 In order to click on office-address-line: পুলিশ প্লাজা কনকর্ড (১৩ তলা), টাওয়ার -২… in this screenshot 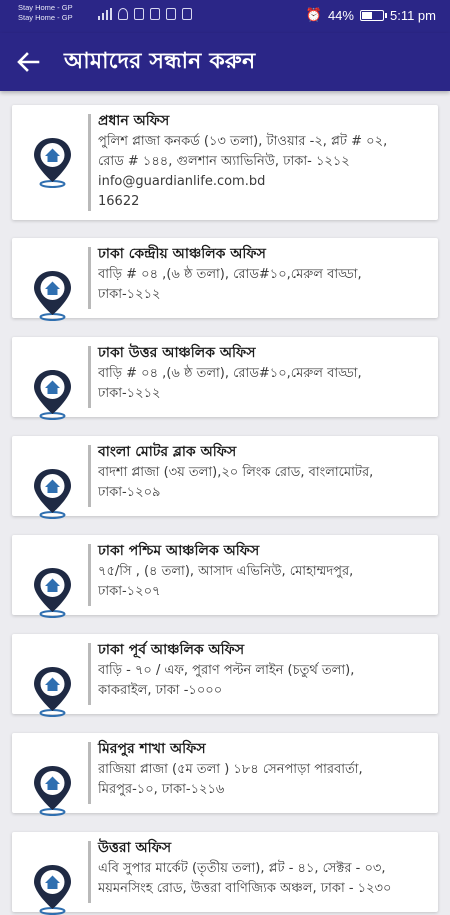, I will do `click(243, 141)`.